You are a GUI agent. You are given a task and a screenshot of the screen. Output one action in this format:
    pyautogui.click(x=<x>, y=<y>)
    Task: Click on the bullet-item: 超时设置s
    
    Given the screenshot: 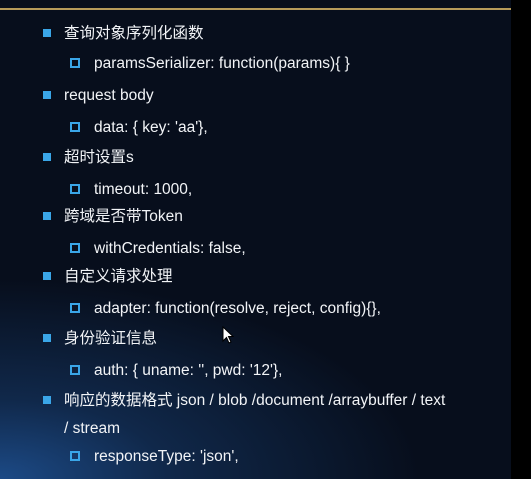 What is the action you would take?
    pyautogui.click(x=99, y=157)
    